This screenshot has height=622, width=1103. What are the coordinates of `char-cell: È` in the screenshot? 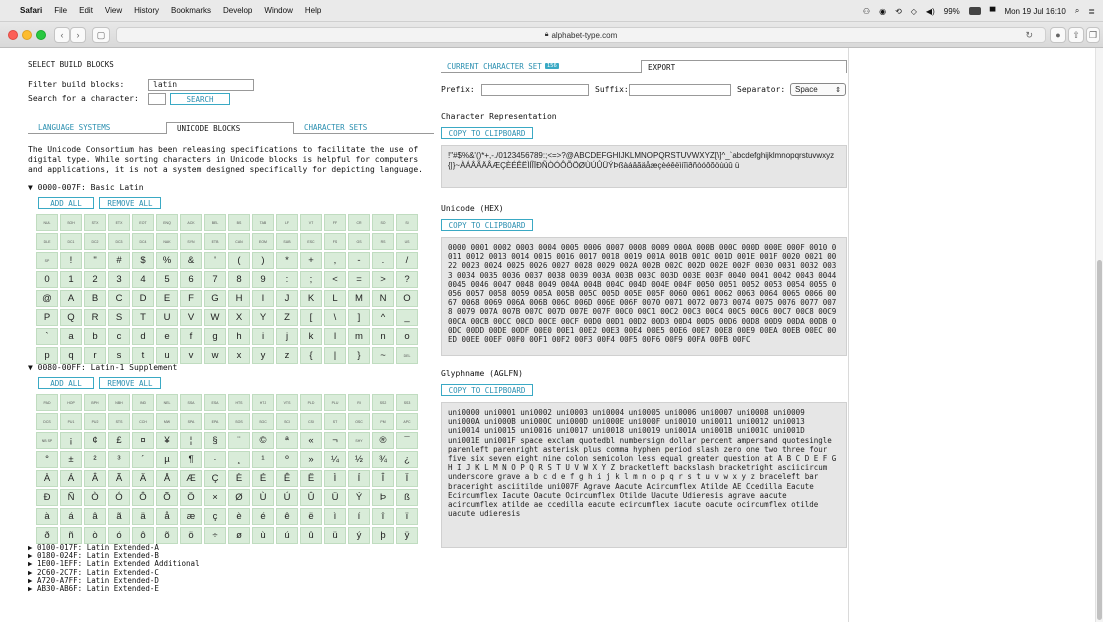 It's located at (239, 478).